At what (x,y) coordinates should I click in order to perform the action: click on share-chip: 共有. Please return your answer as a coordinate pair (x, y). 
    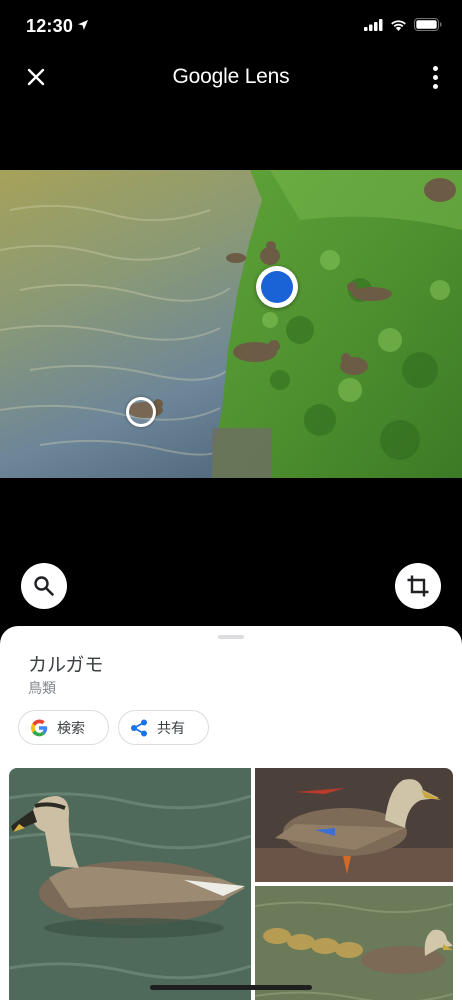
    Looking at the image, I should click on (163, 727).